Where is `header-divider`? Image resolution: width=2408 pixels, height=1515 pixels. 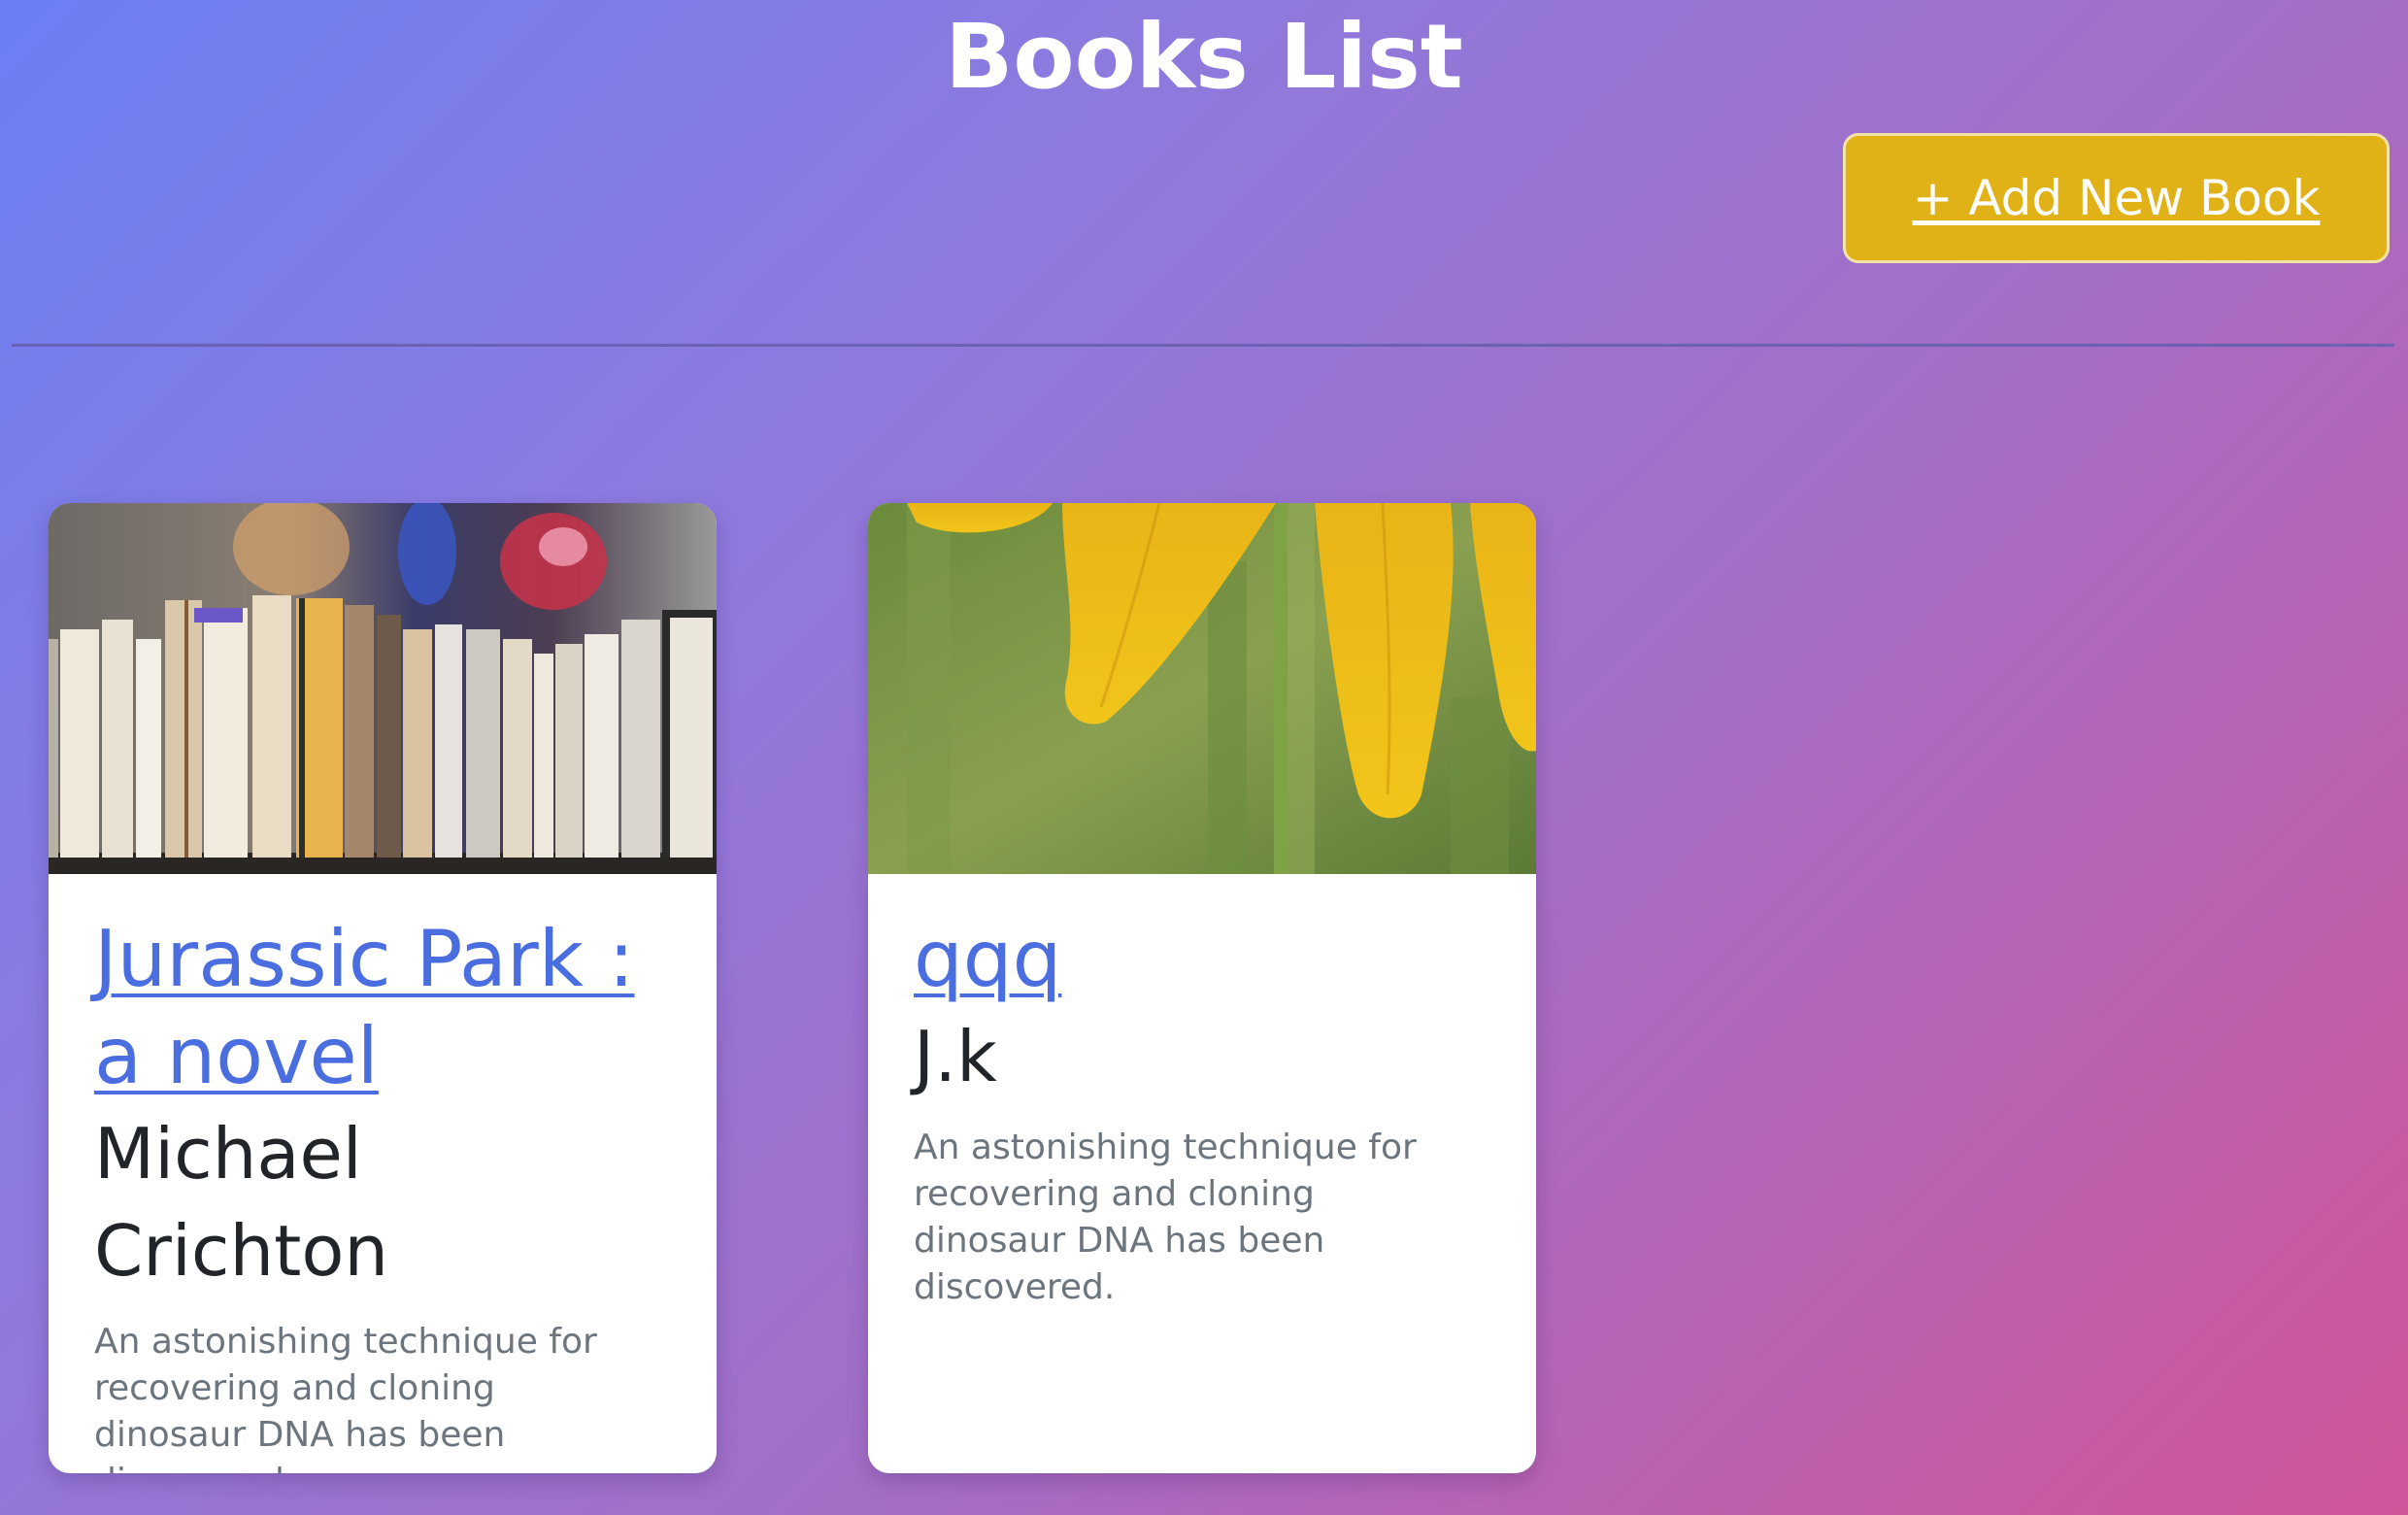 header-divider is located at coordinates (1203, 345).